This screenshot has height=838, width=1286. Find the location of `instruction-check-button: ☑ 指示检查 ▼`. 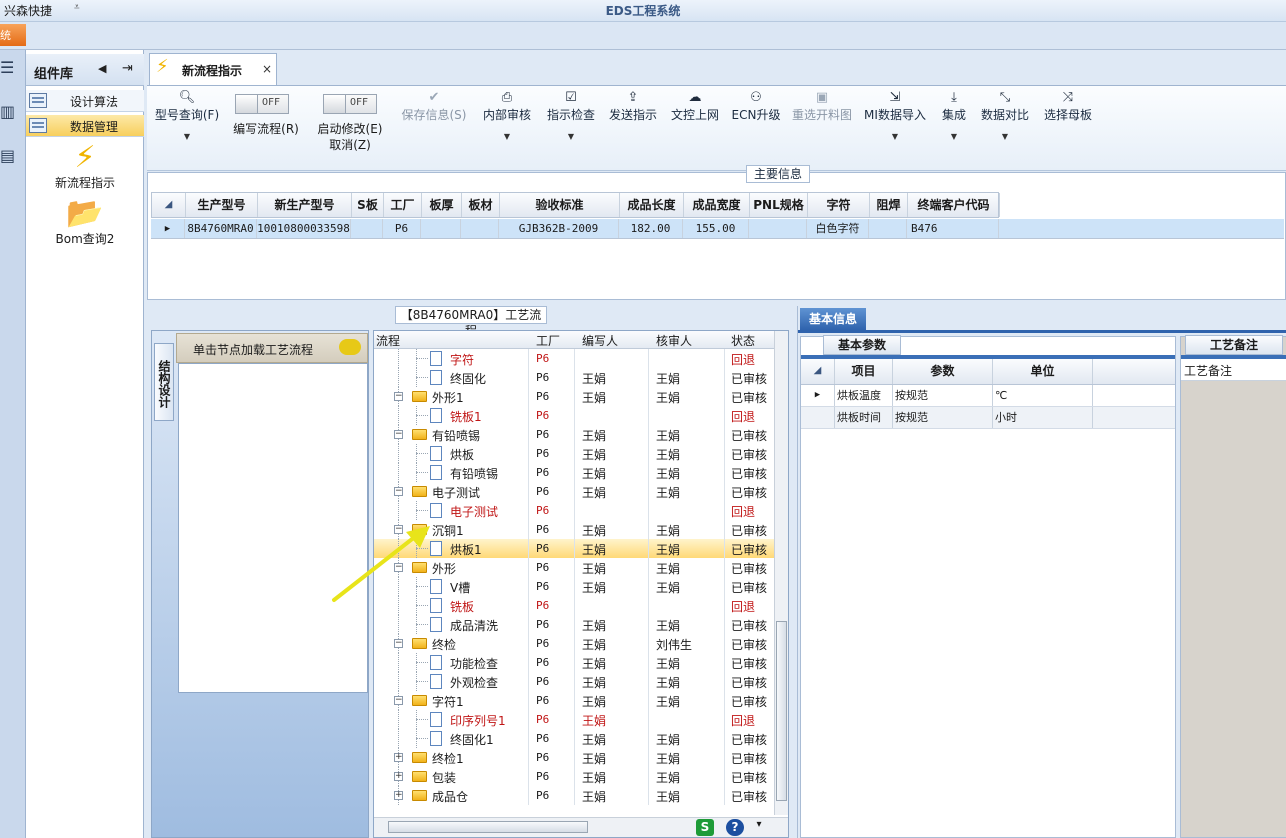

instruction-check-button: ☑ 指示检查 ▼ is located at coordinates (571, 115).